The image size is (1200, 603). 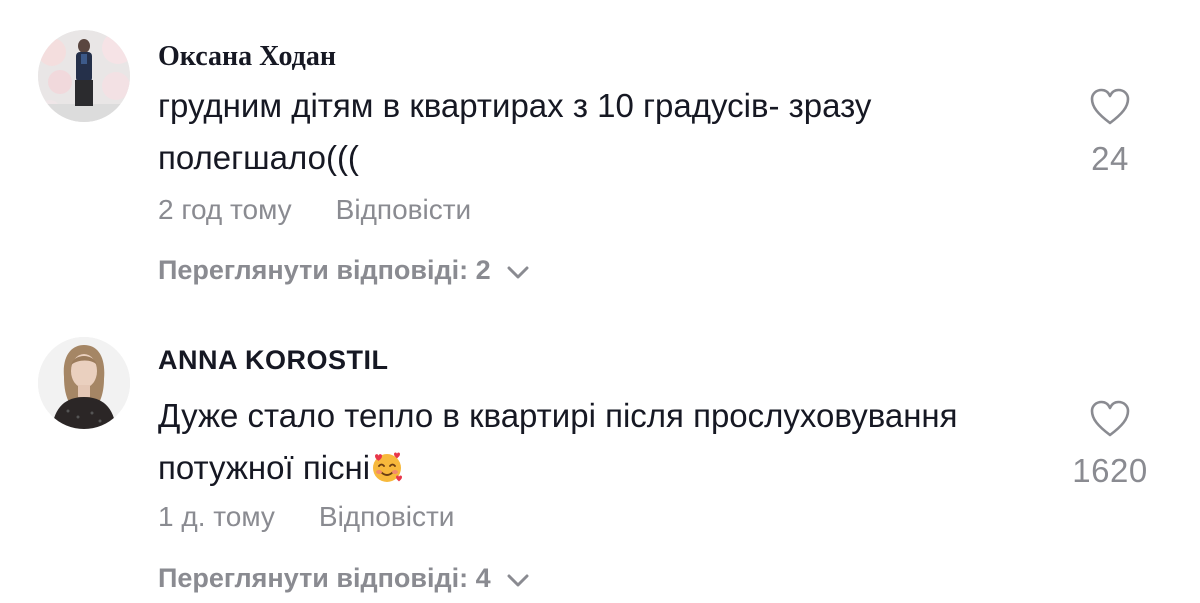 I want to click on comment-timestamp: 1 д. тому, so click(x=216, y=516).